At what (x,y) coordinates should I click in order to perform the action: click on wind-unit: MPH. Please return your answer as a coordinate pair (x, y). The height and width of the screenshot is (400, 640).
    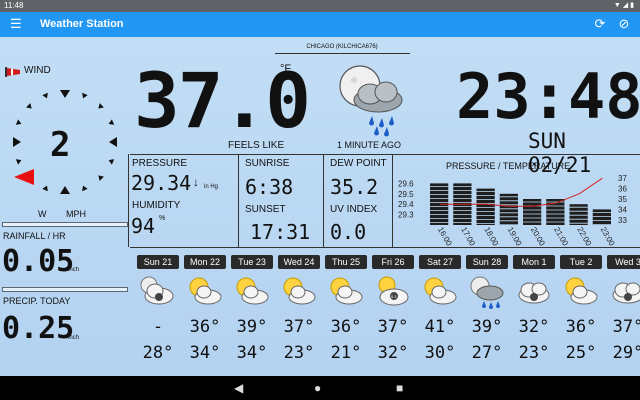
    Looking at the image, I should click on (76, 214).